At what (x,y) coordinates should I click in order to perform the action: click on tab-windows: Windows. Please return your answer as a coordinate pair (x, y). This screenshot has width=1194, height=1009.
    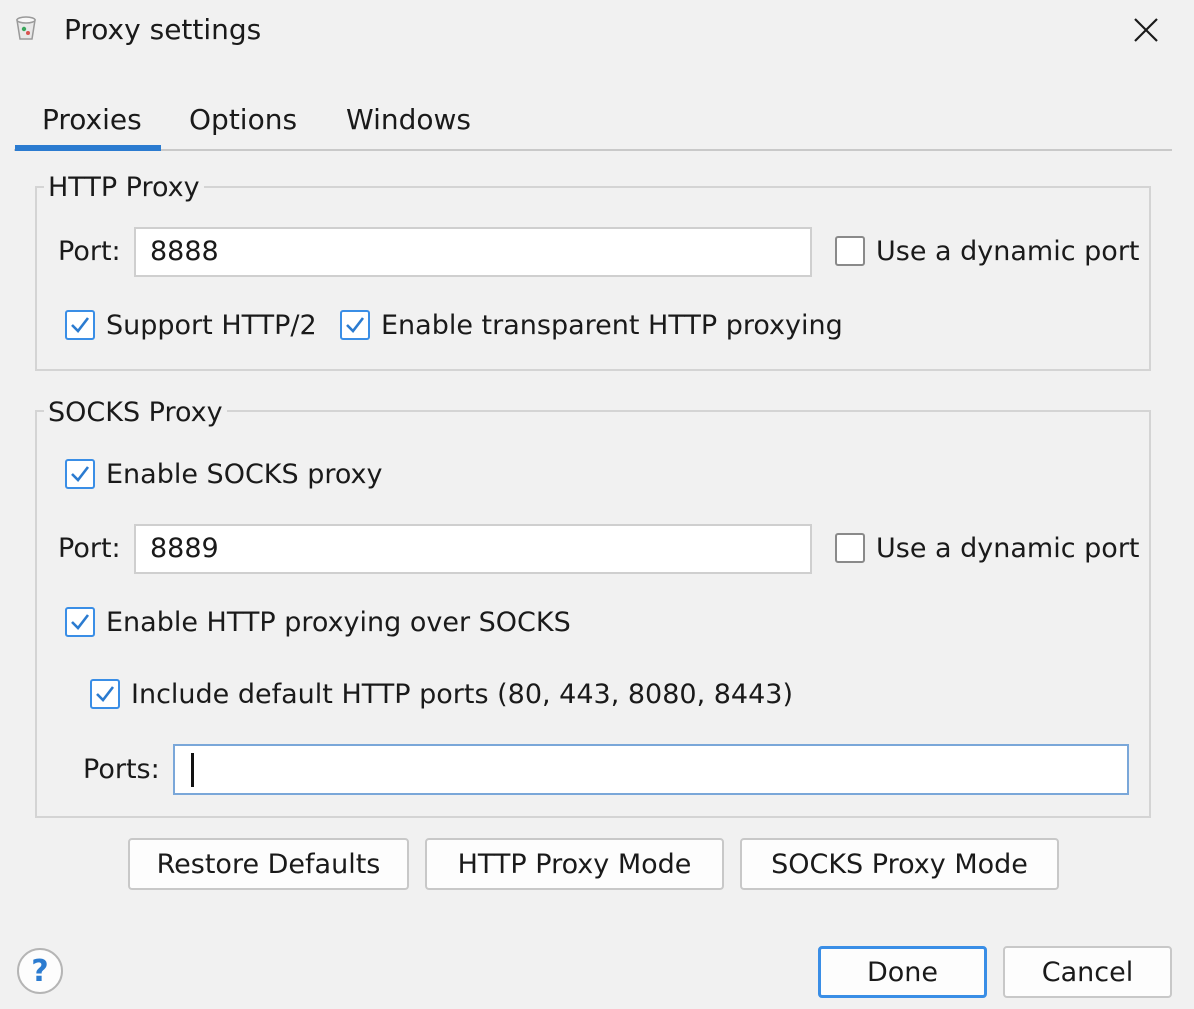
    Looking at the image, I should click on (408, 120).